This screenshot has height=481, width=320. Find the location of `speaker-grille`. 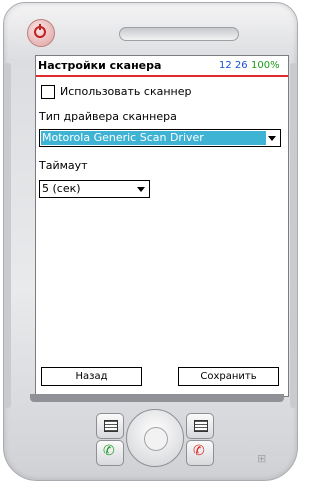

speaker-grille is located at coordinates (179, 34).